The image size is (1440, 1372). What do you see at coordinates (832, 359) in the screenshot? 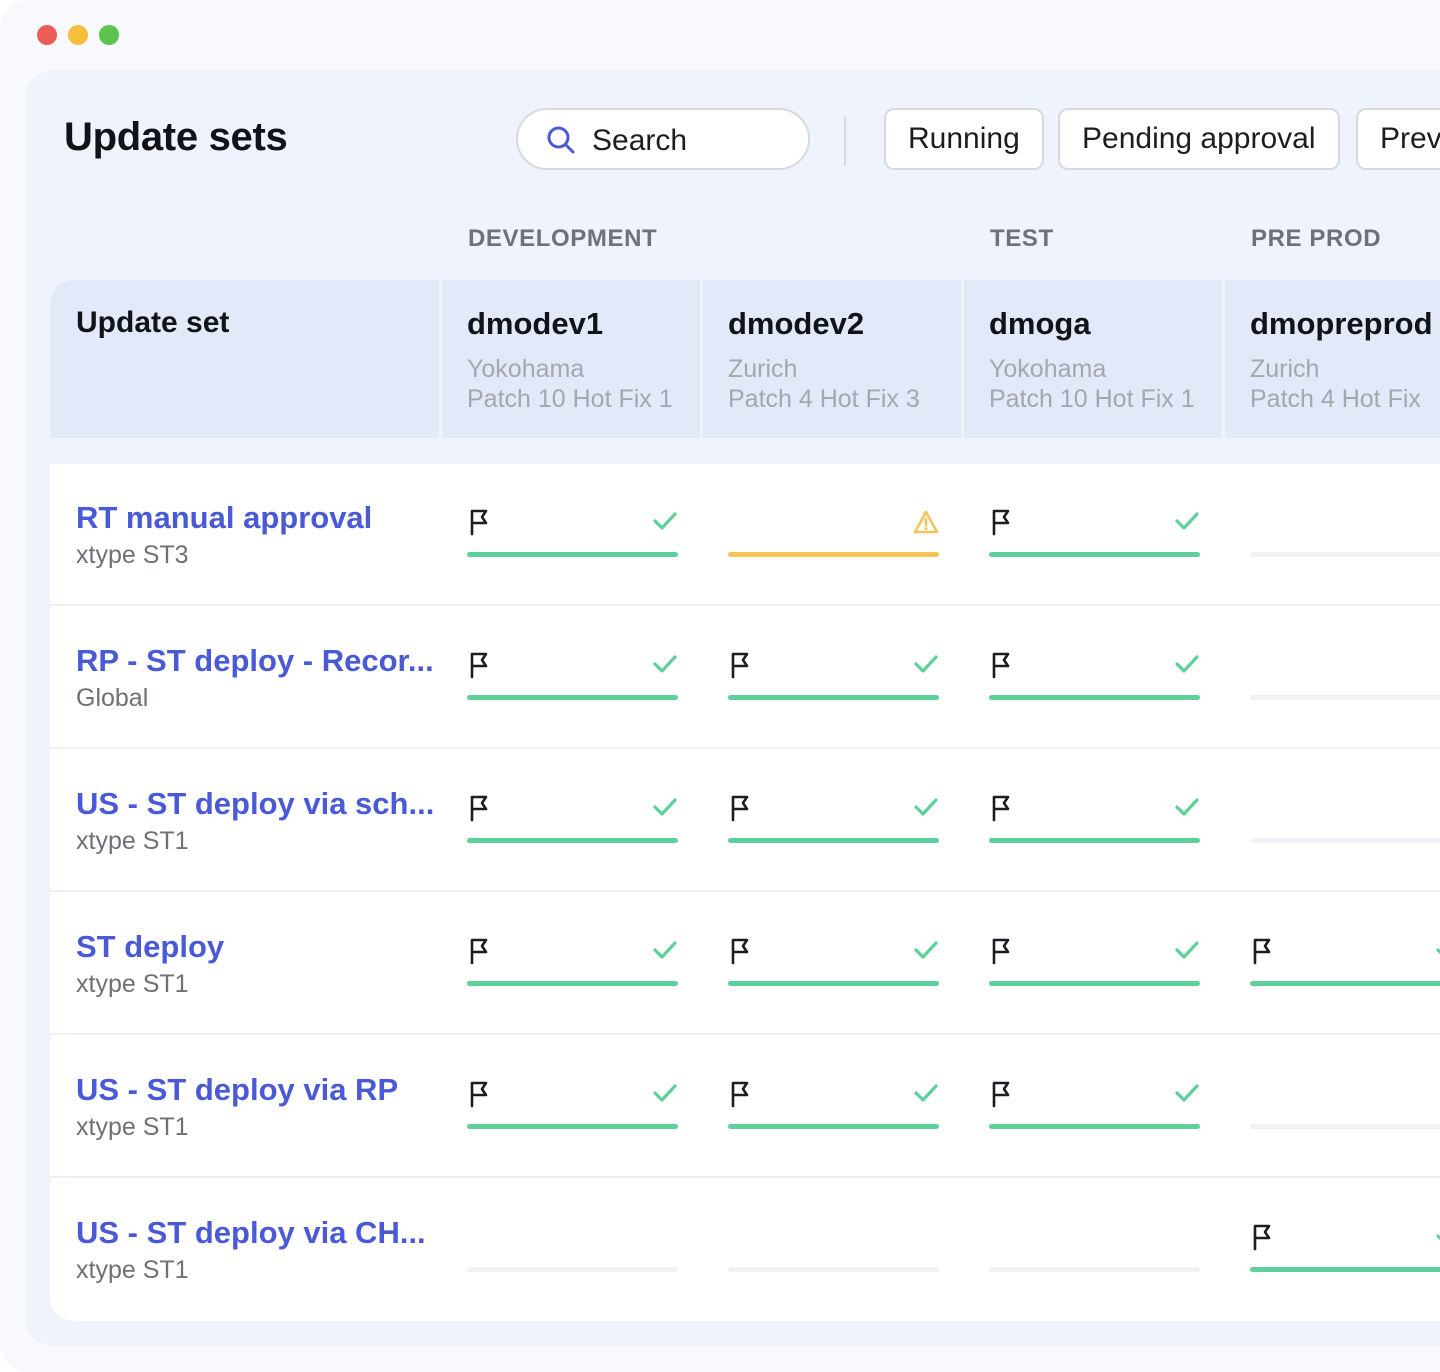
I see `instance-header-dmodev2: dmodev2 Zurich Patch 4 Hot Fix 3` at bounding box center [832, 359].